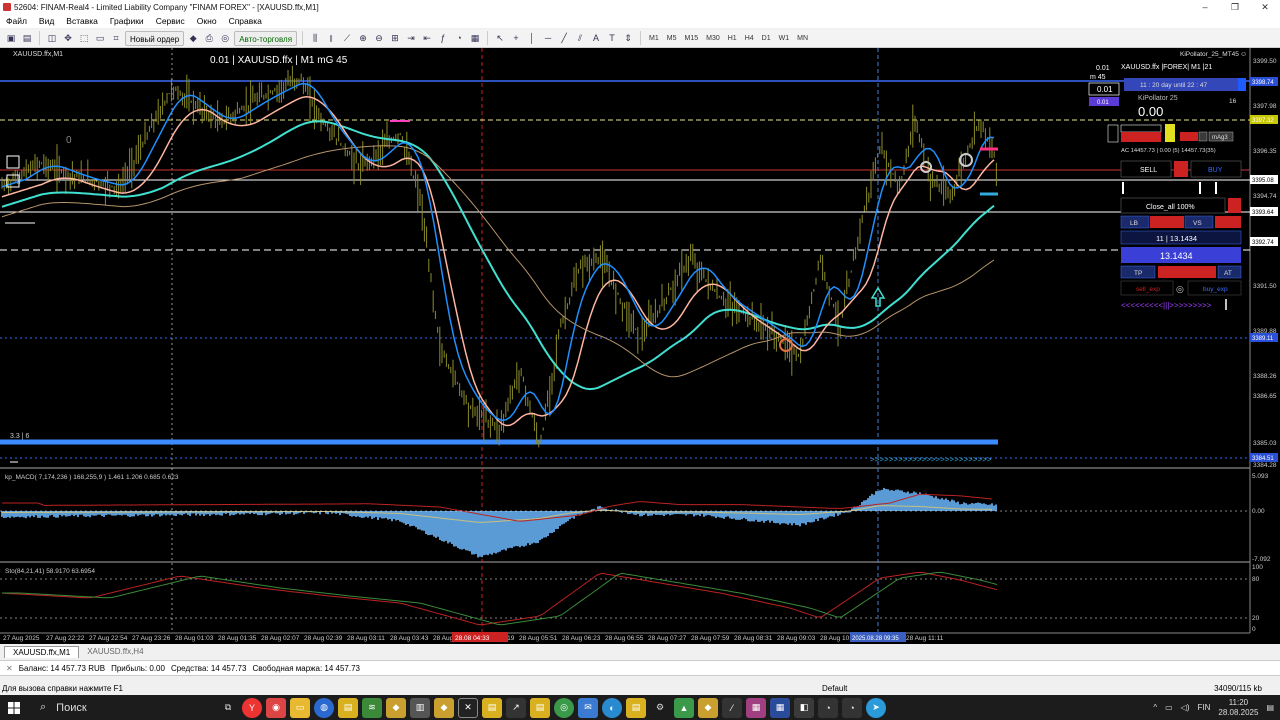 Image resolution: width=1280 pixels, height=720 pixels. Describe the element at coordinates (749, 38) in the screenshot. I see `timeframe-h4: H4` at that location.